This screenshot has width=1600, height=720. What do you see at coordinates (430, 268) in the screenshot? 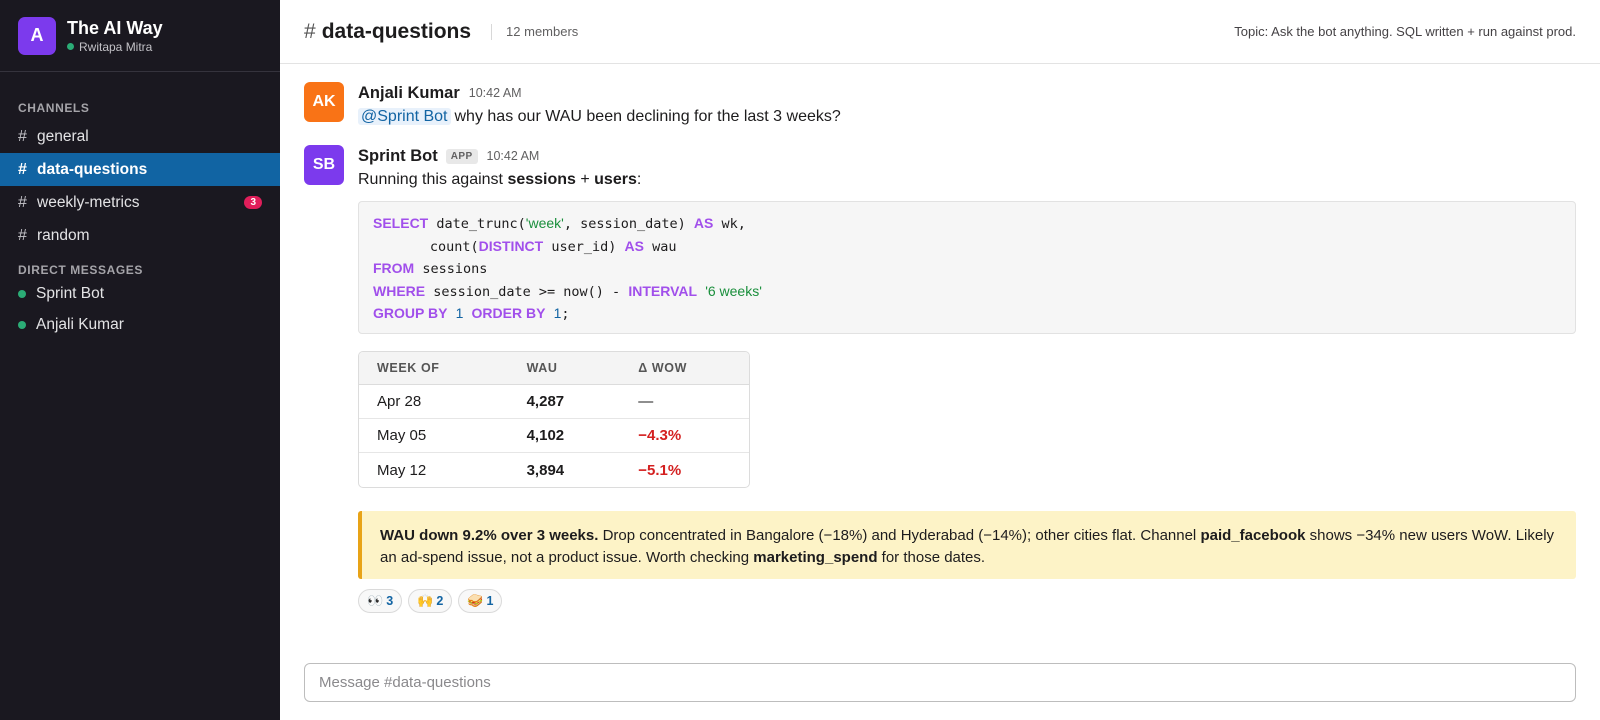
I see `sql-line: FROM sessions` at bounding box center [430, 268].